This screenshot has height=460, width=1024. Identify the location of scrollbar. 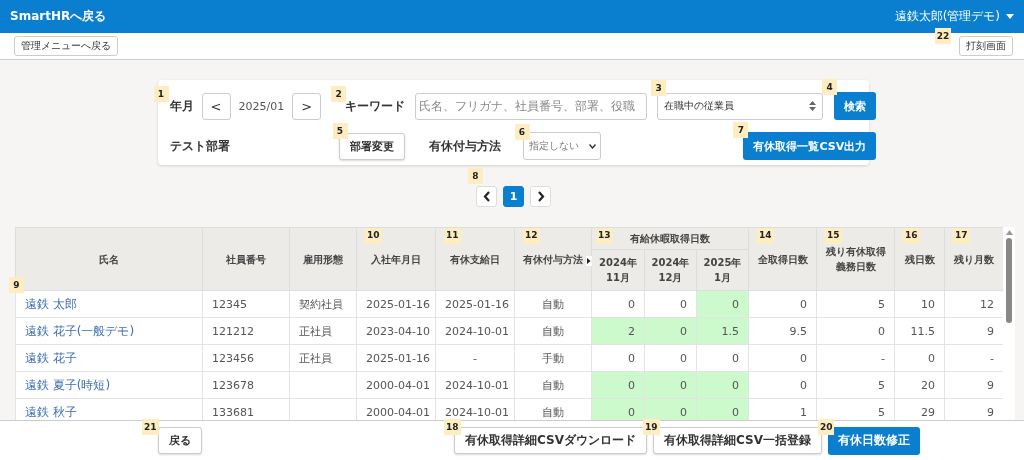
(1009, 323).